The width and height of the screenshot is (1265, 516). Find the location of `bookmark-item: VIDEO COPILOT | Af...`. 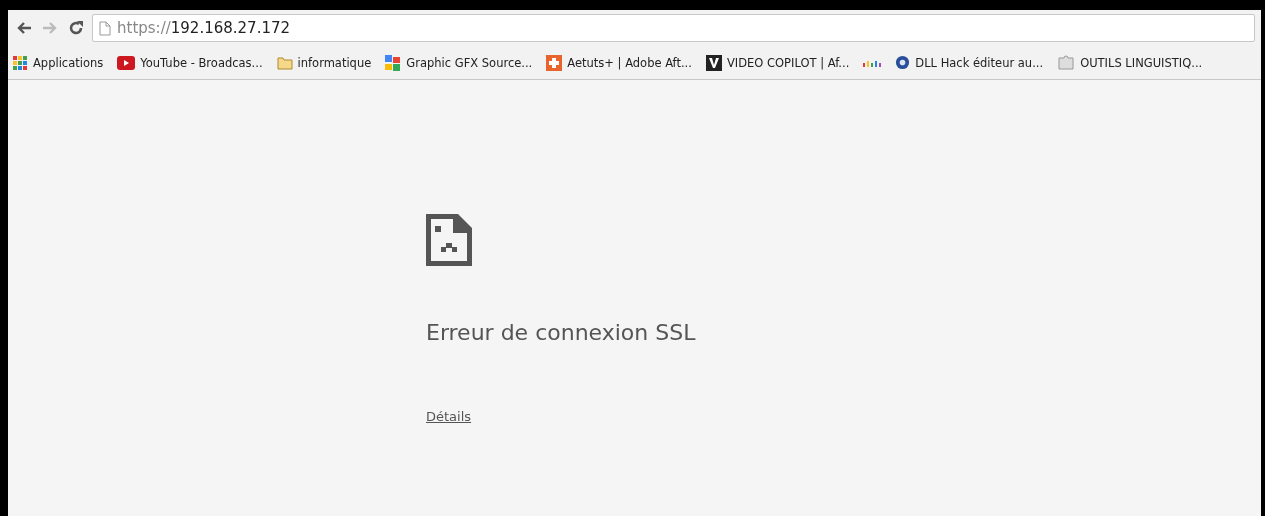

bookmark-item: VIDEO COPILOT | Af... is located at coordinates (777, 62).